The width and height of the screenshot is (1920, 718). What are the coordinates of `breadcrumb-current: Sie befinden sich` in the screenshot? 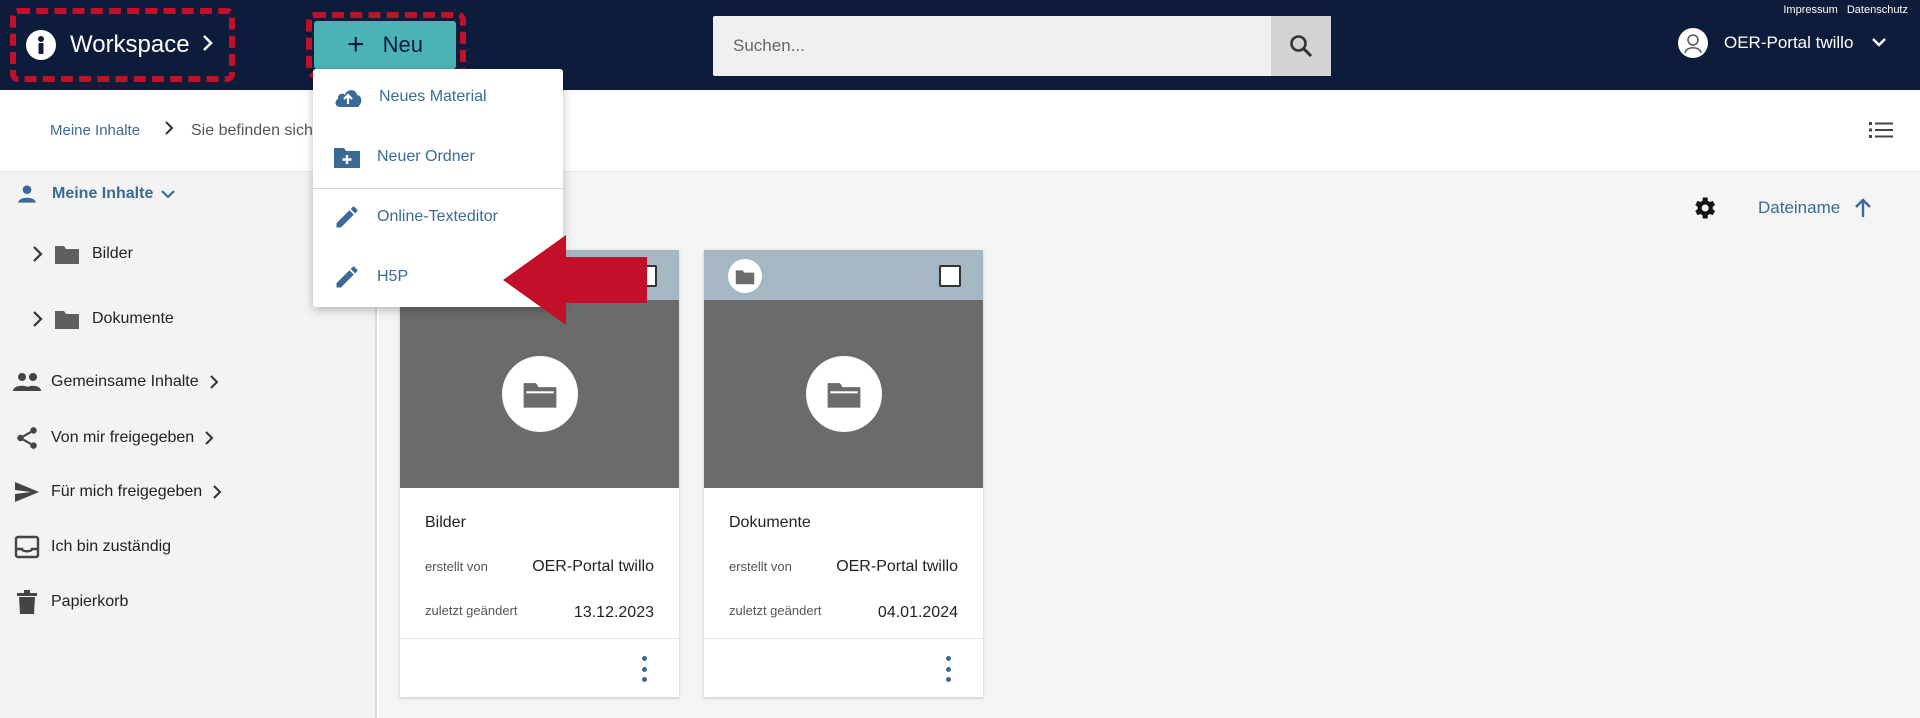 It's located at (252, 130).